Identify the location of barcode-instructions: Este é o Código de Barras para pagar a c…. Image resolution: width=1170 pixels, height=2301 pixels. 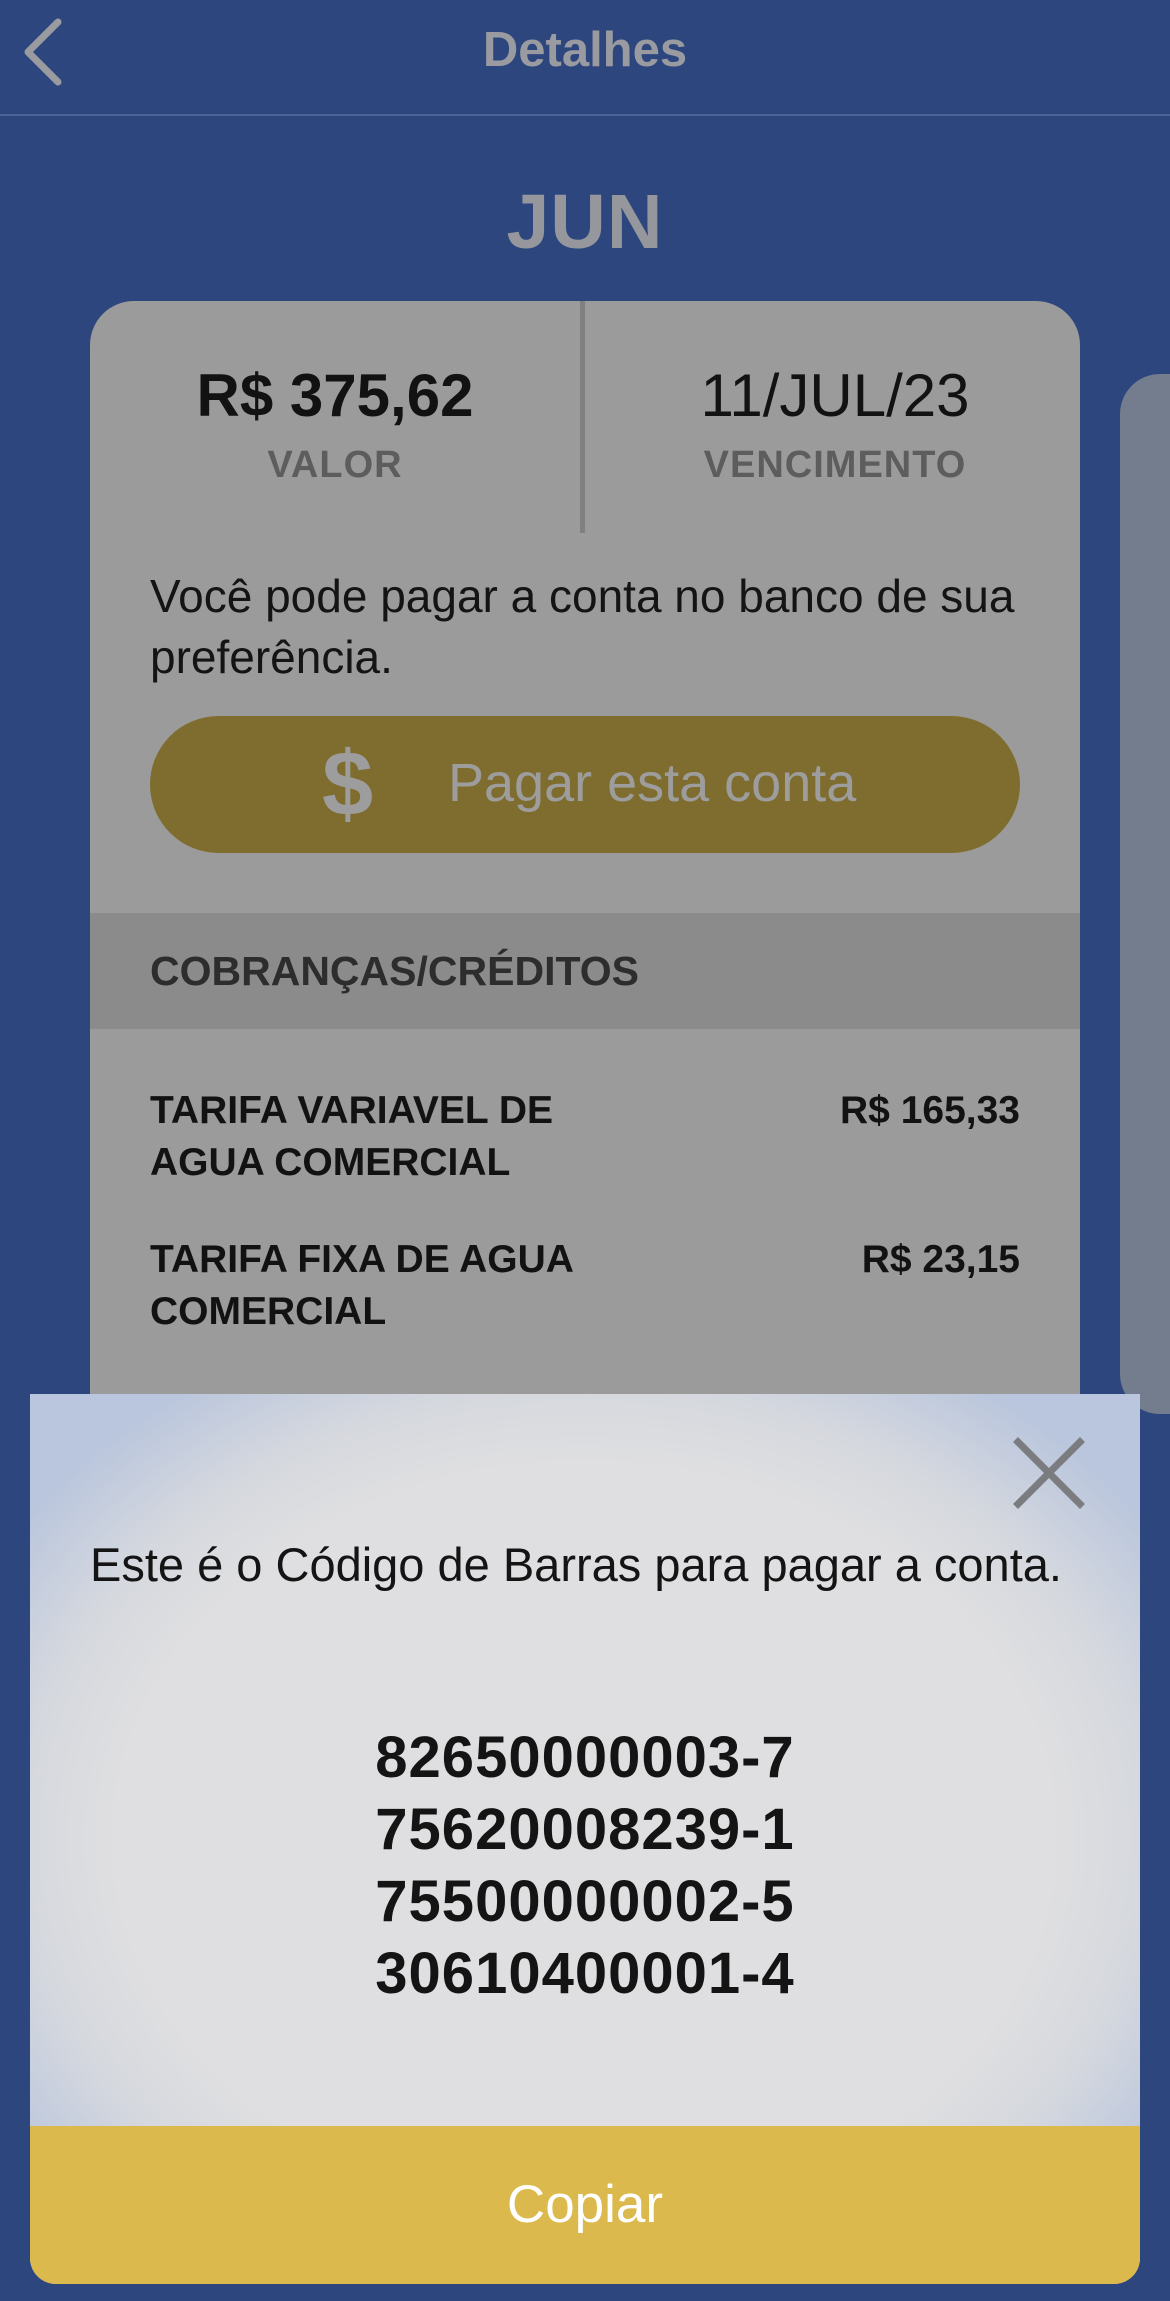
(576, 1564).